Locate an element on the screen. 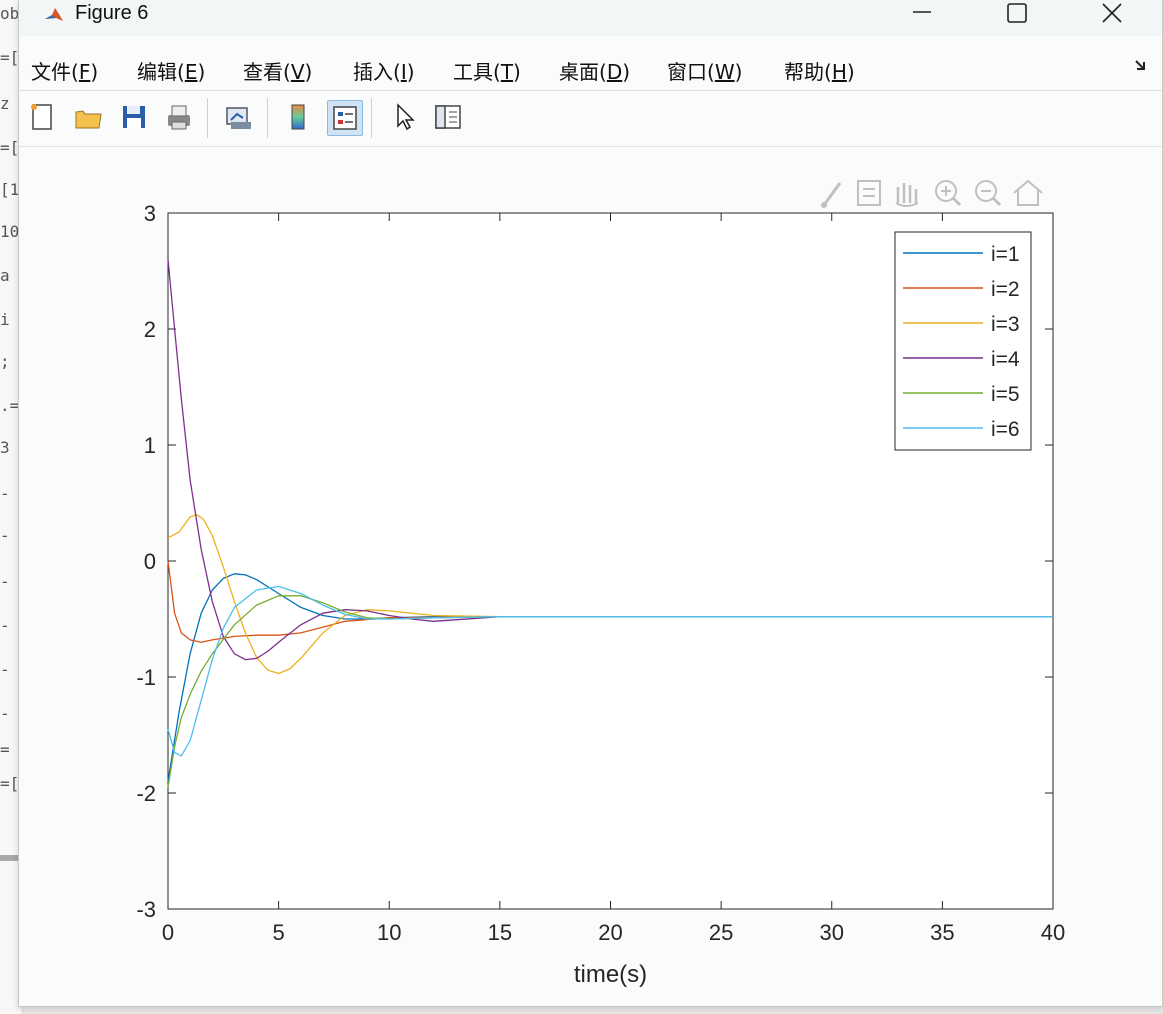 Image resolution: width=1163 pixels, height=1014 pixels. legend-icon is located at coordinates (345, 118).